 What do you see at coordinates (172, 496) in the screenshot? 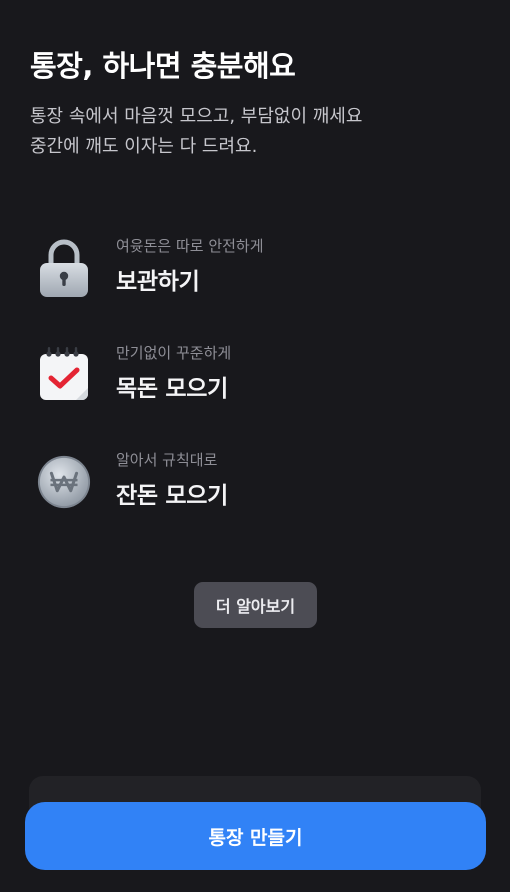
I see `feature-title: 잔돈 모으기` at bounding box center [172, 496].